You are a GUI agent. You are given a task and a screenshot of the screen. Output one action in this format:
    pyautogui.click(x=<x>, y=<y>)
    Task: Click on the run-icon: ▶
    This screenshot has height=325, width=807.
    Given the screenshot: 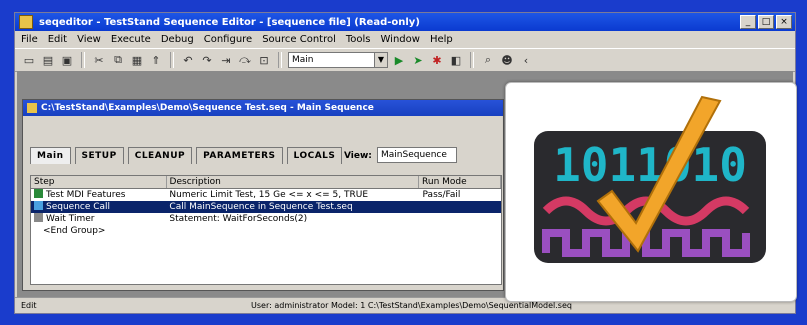 What is the action you would take?
    pyautogui.click(x=399, y=60)
    